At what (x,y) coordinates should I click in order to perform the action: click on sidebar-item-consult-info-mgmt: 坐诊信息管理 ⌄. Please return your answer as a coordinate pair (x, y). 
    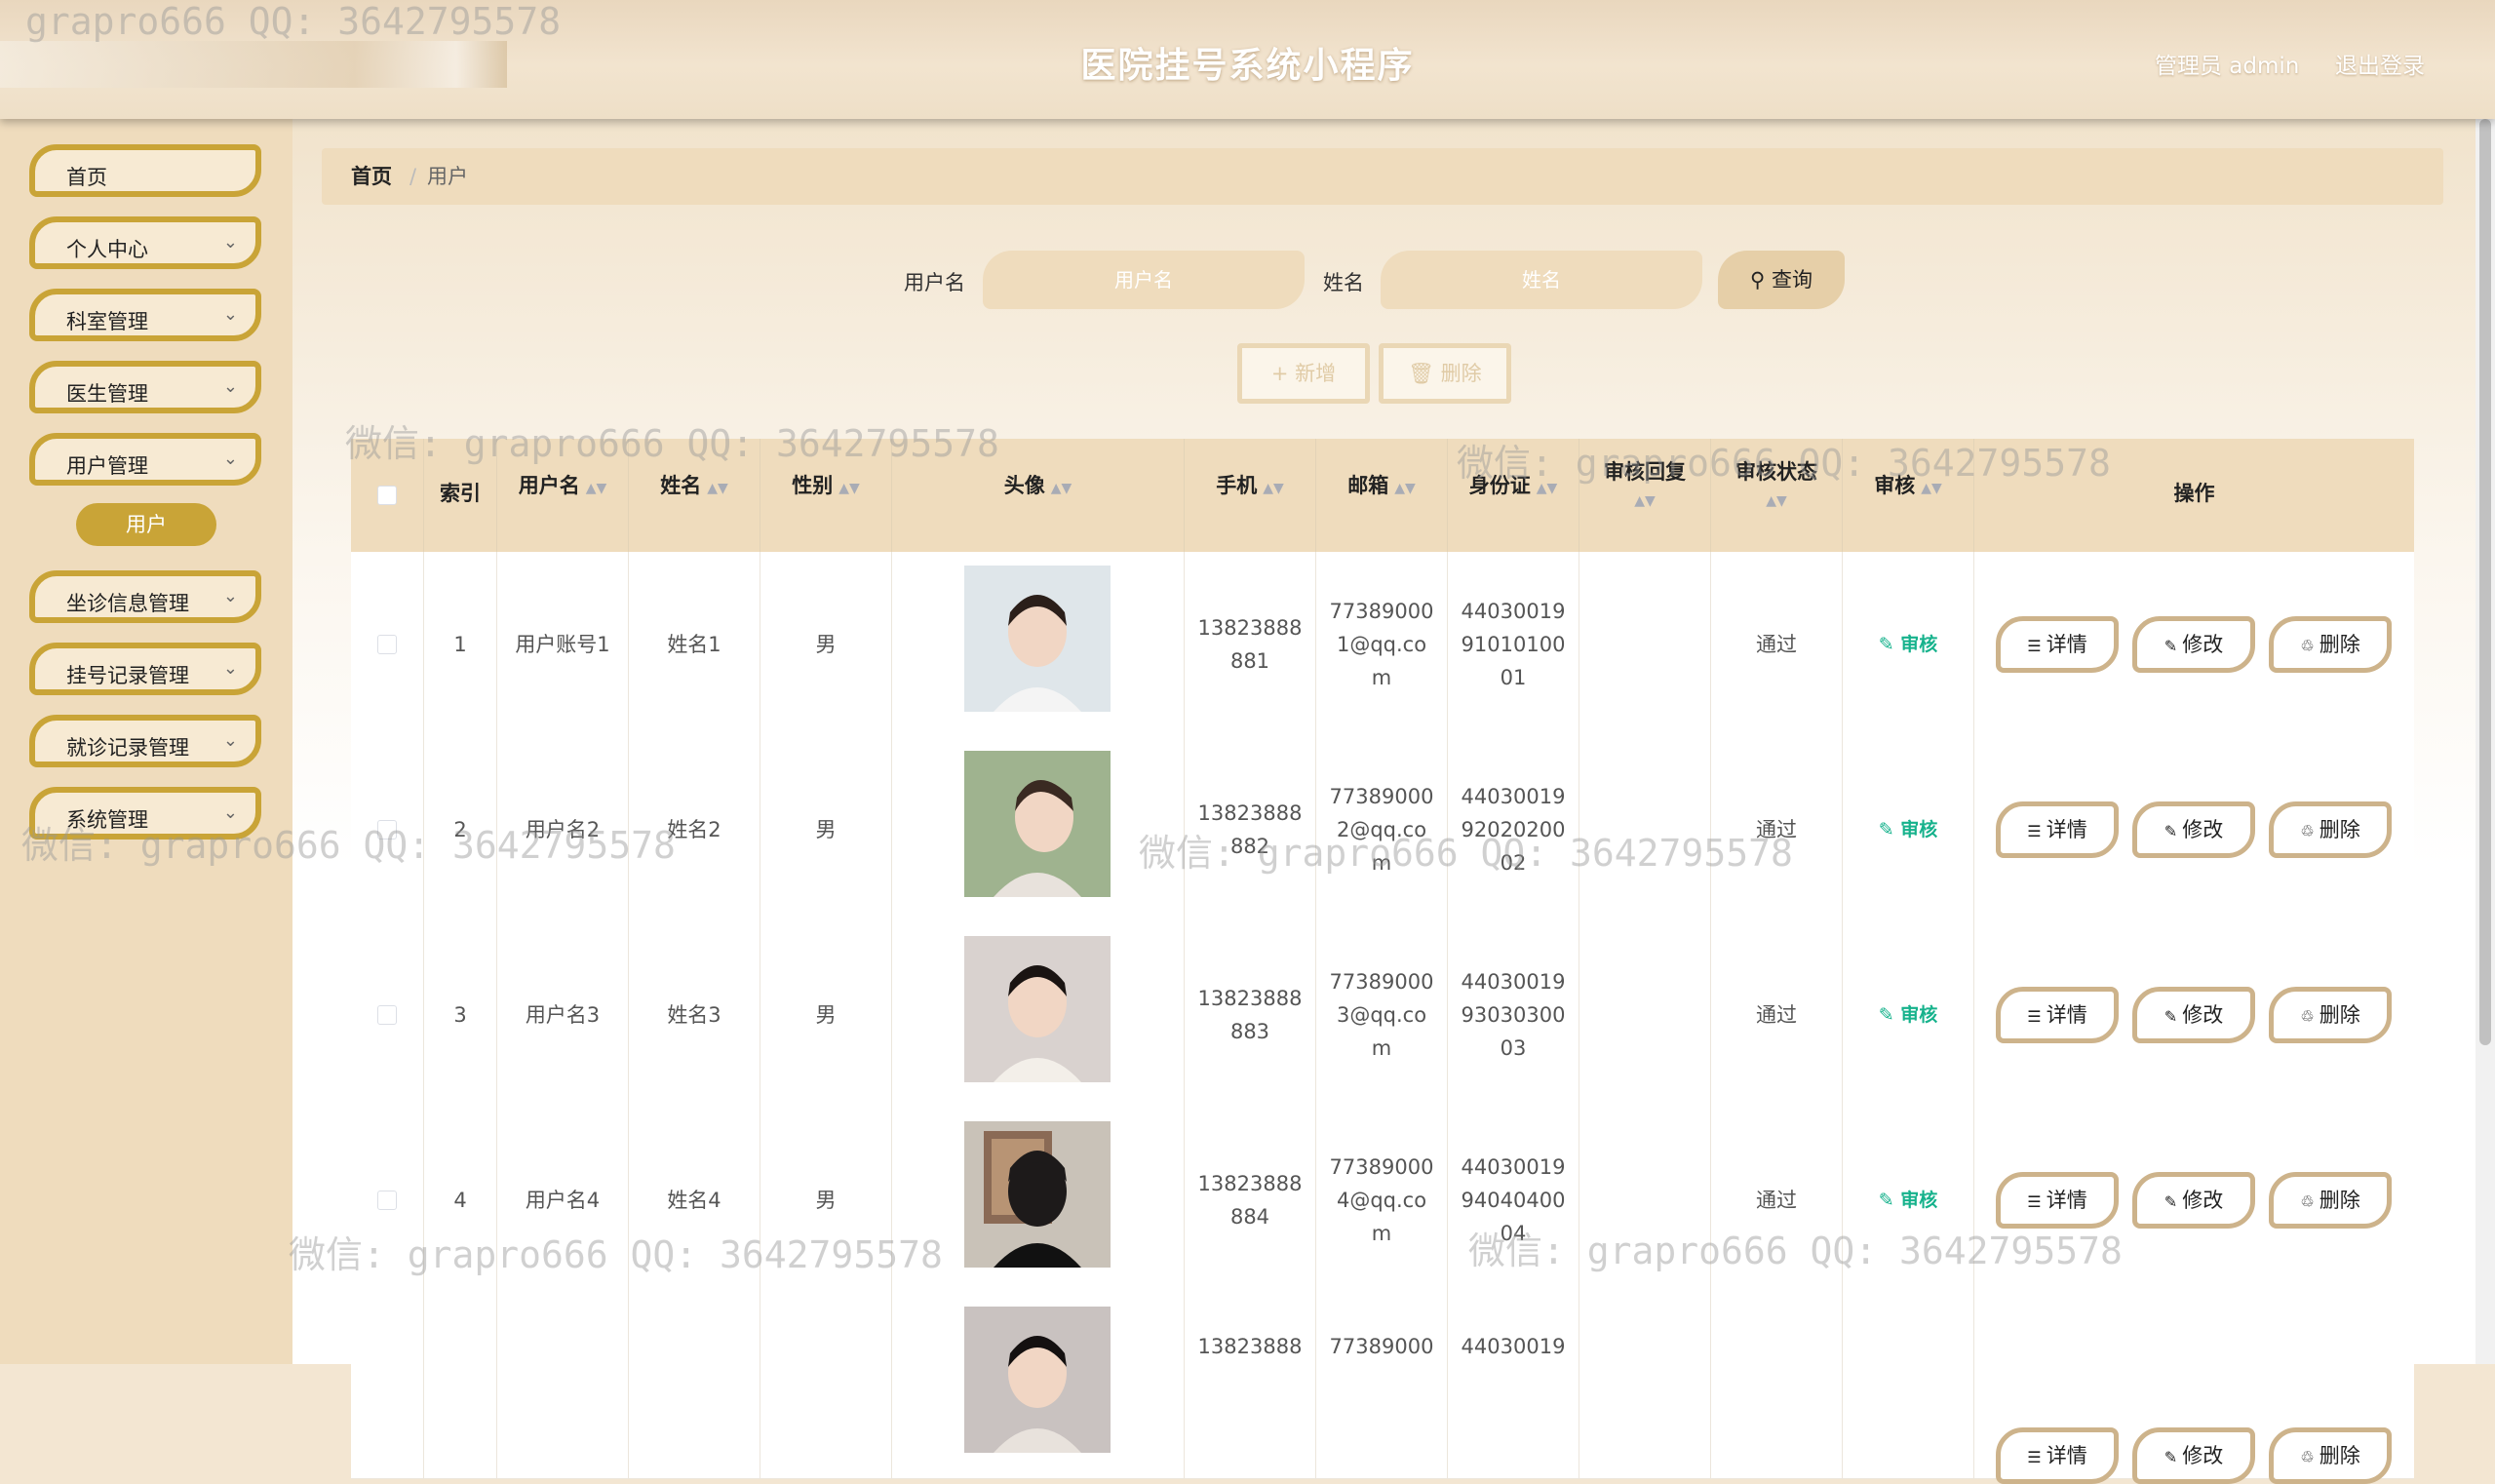
    Looking at the image, I should click on (145, 596).